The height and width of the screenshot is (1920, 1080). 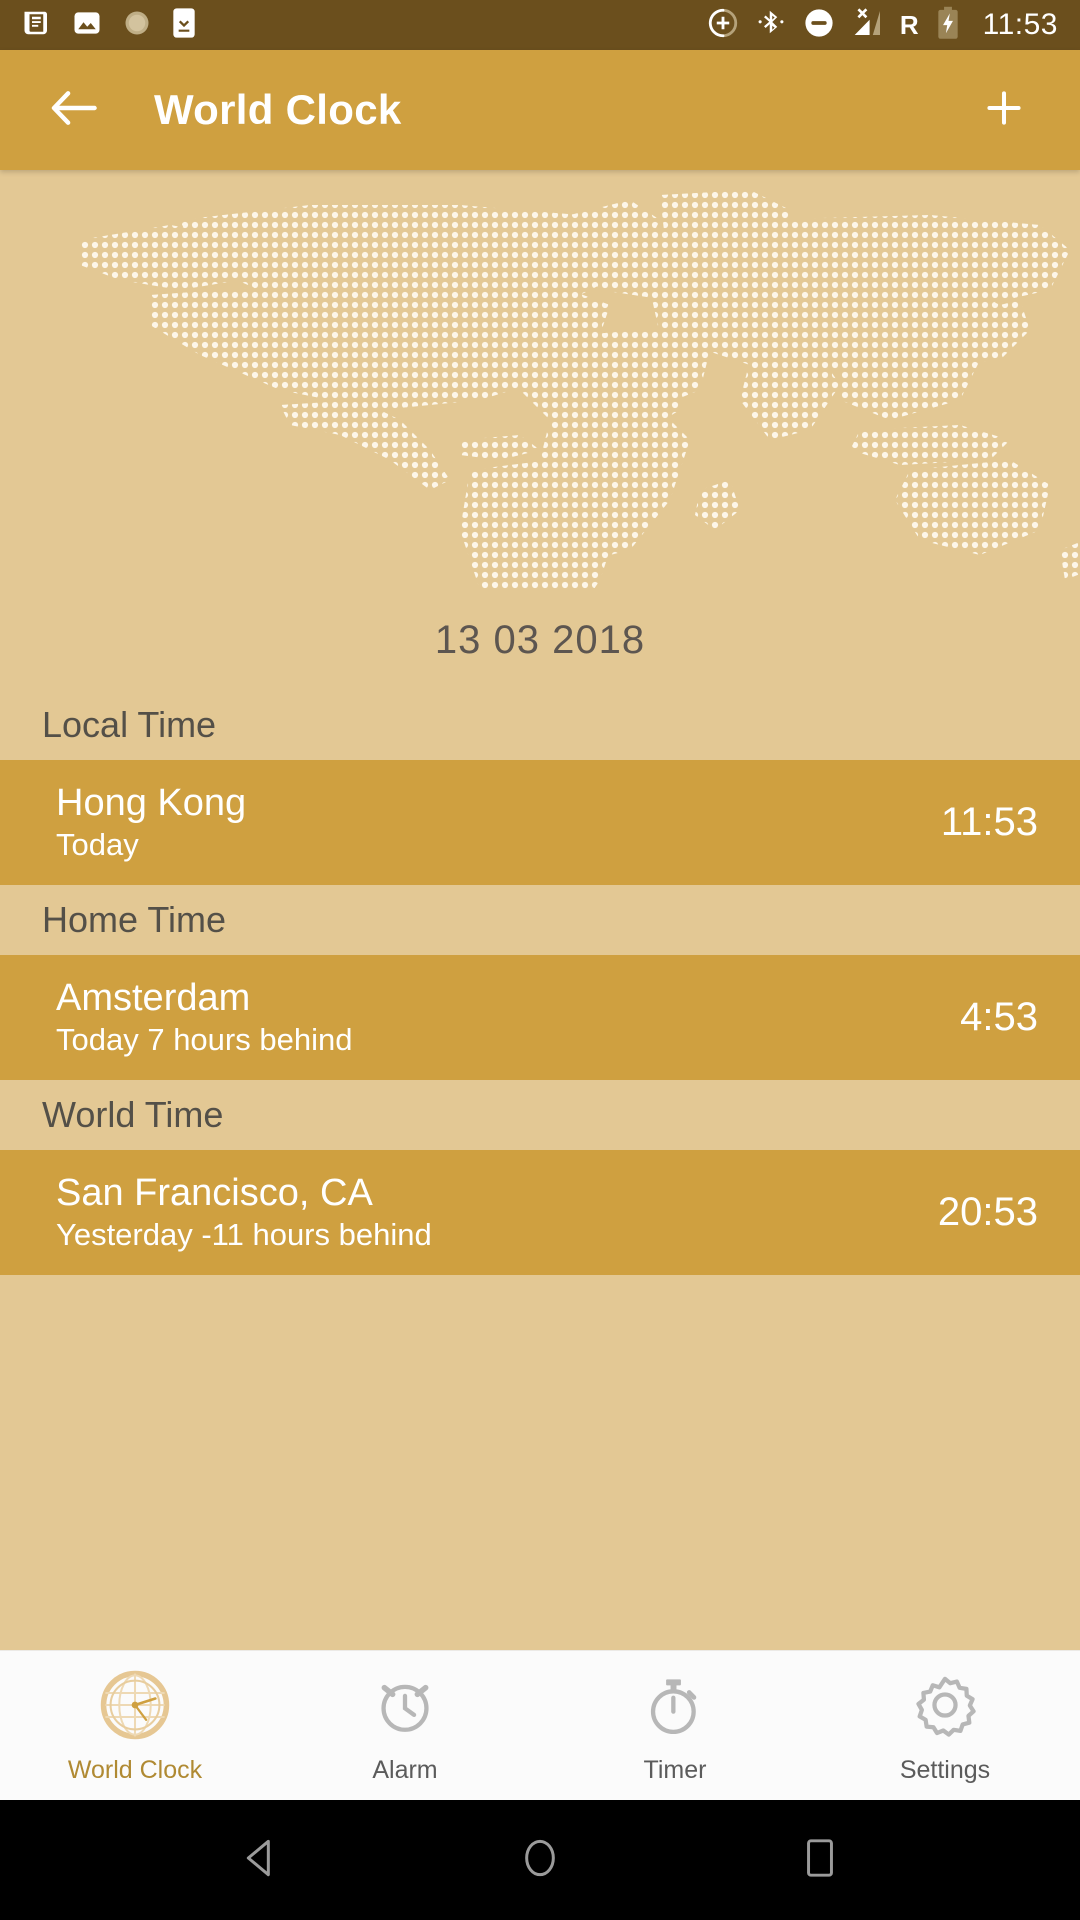 What do you see at coordinates (37, 25) in the screenshot?
I see `news-icon` at bounding box center [37, 25].